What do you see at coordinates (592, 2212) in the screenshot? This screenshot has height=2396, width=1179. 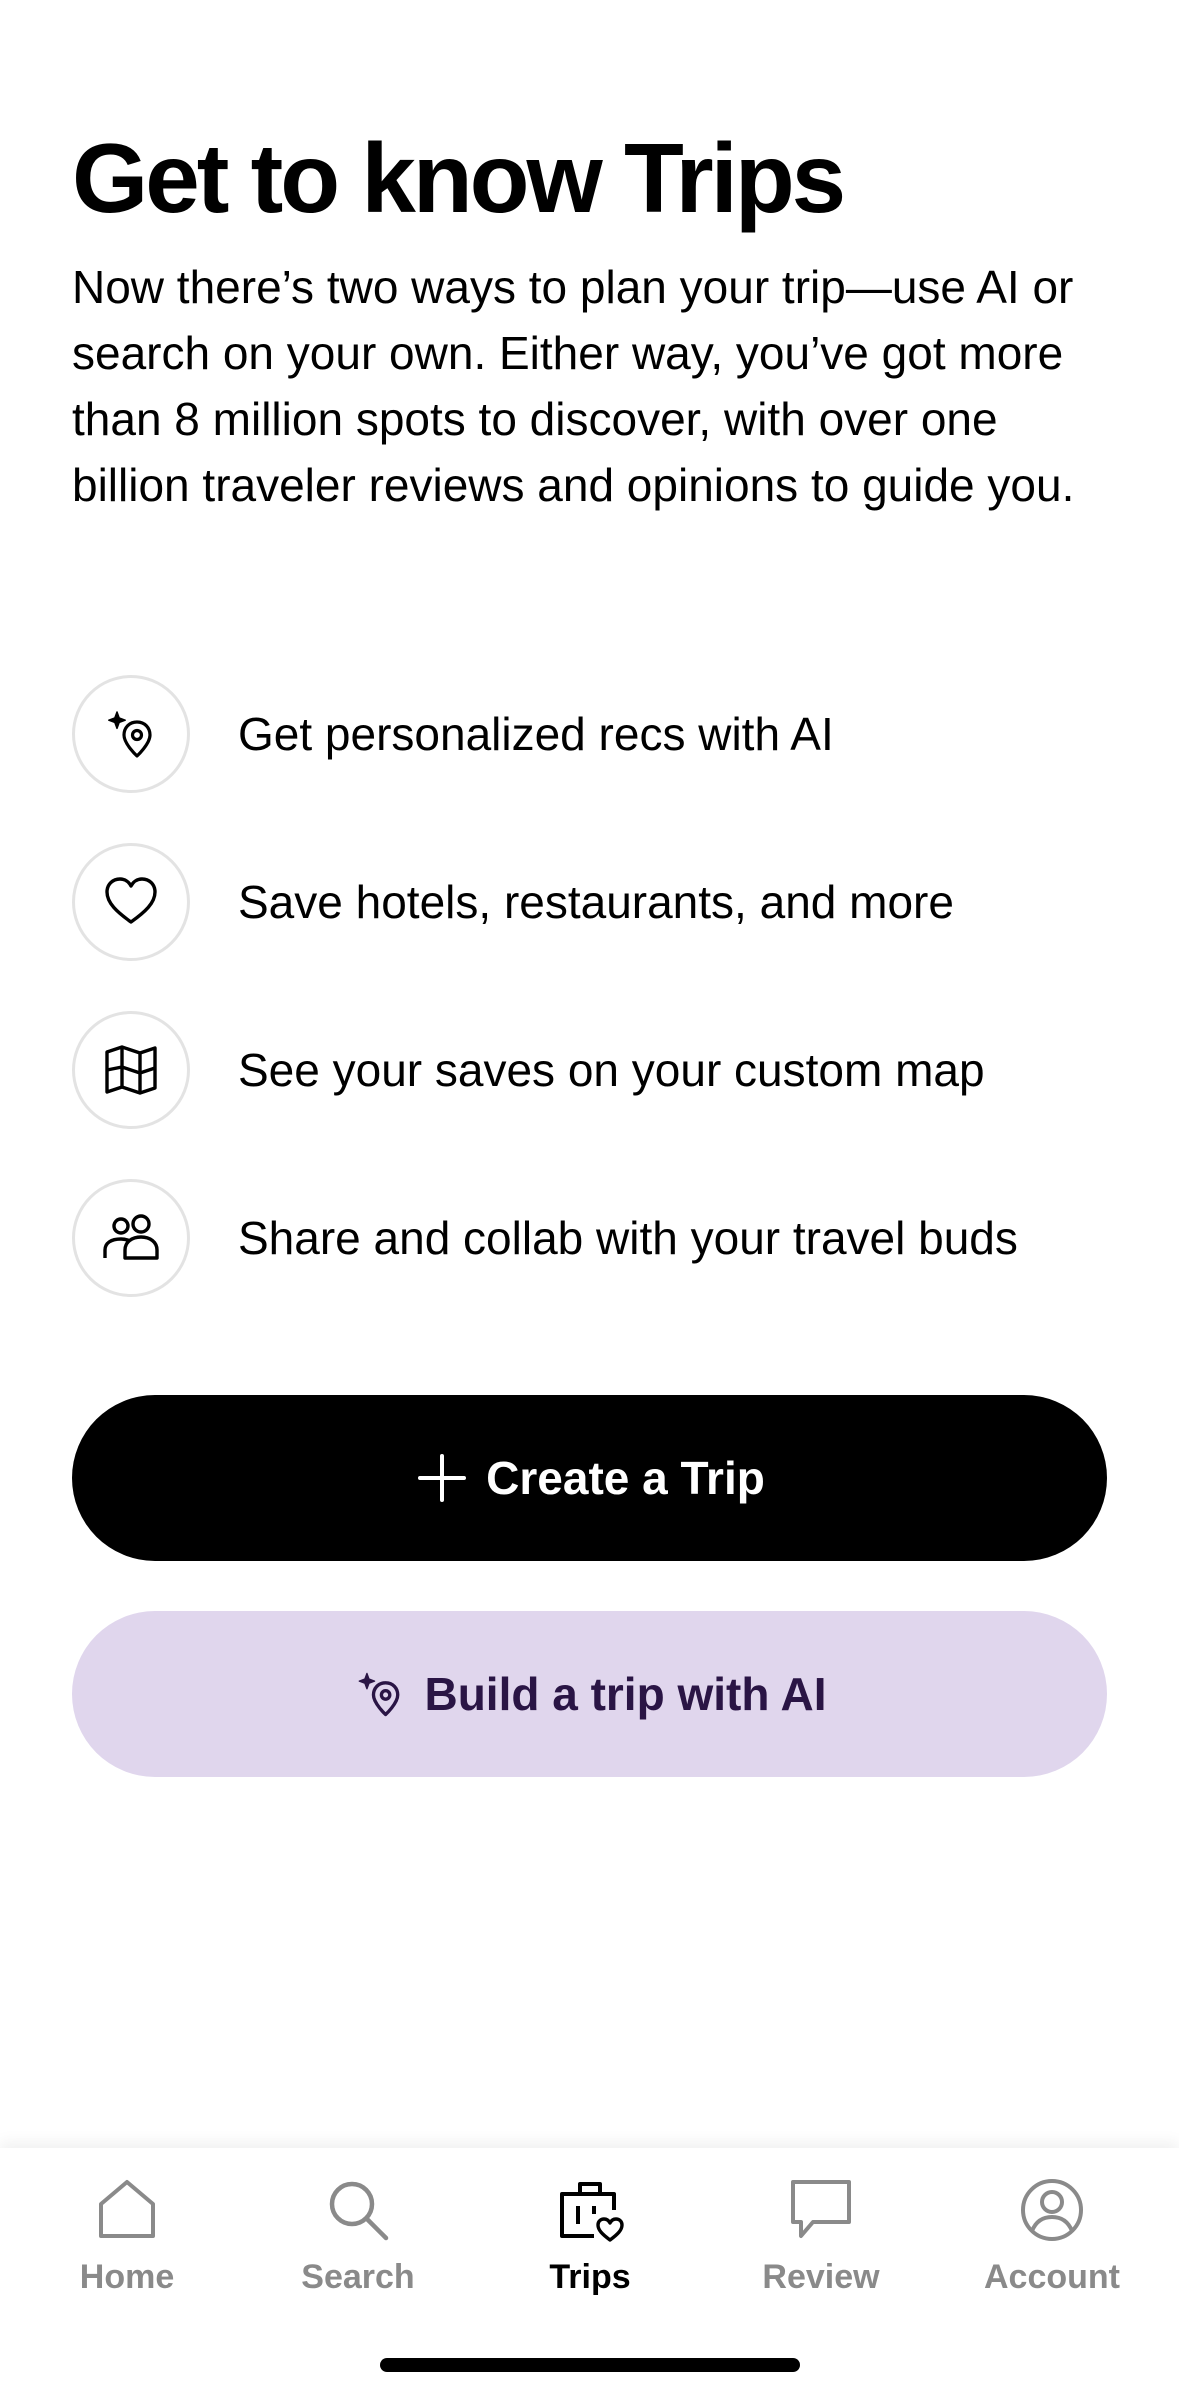 I see `suitcase-heart-icon` at bounding box center [592, 2212].